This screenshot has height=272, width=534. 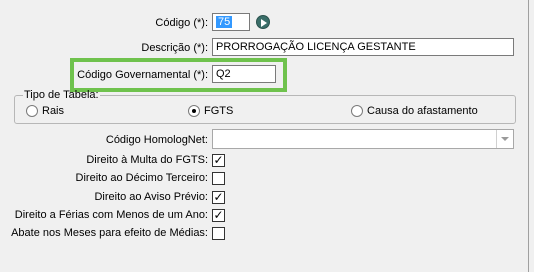 I want to click on codigo-input: 75, so click(x=231, y=22).